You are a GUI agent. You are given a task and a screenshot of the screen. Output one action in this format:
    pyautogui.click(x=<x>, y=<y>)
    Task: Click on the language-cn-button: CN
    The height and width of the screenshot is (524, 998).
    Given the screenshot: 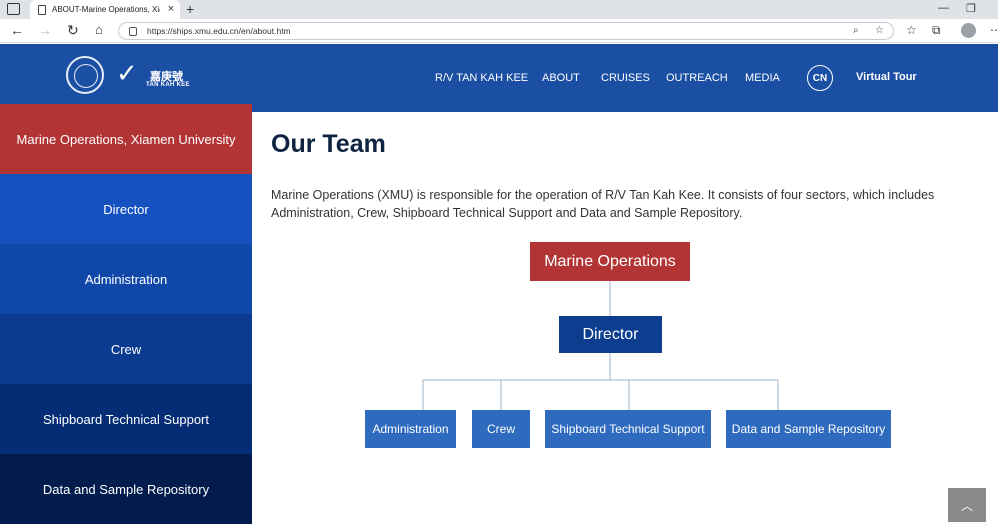 What is the action you would take?
    pyautogui.click(x=820, y=78)
    